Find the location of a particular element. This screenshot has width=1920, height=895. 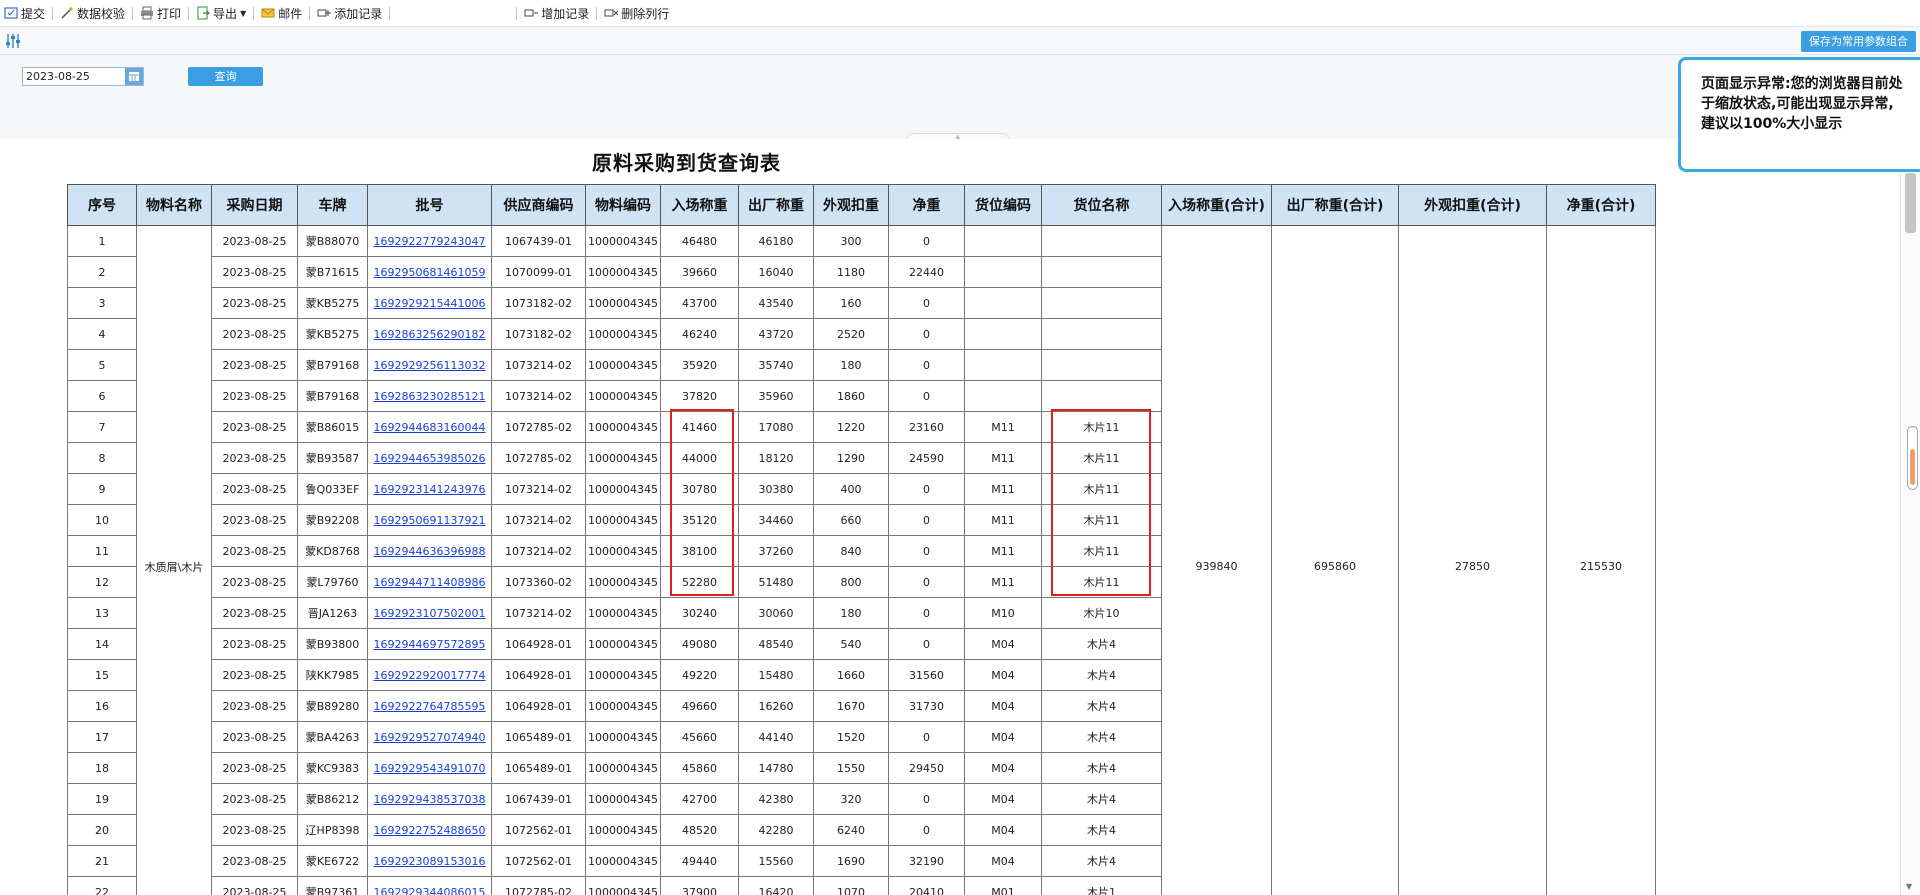

cell-batch: 1692923107502001 is located at coordinates (429, 613).